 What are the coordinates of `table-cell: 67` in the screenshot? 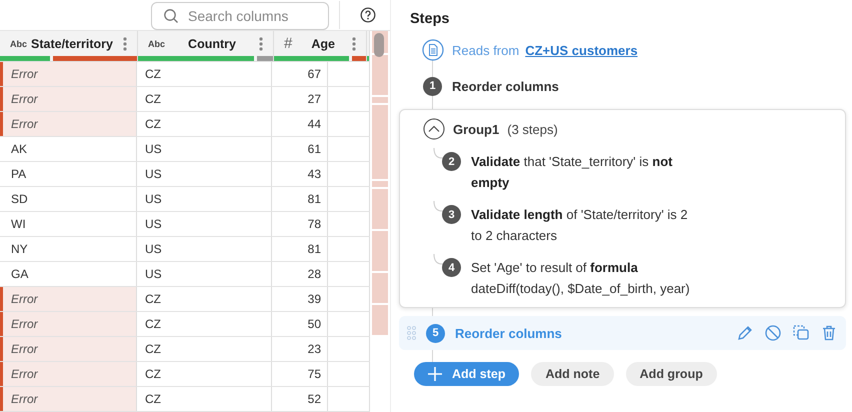 It's located at (300, 74).